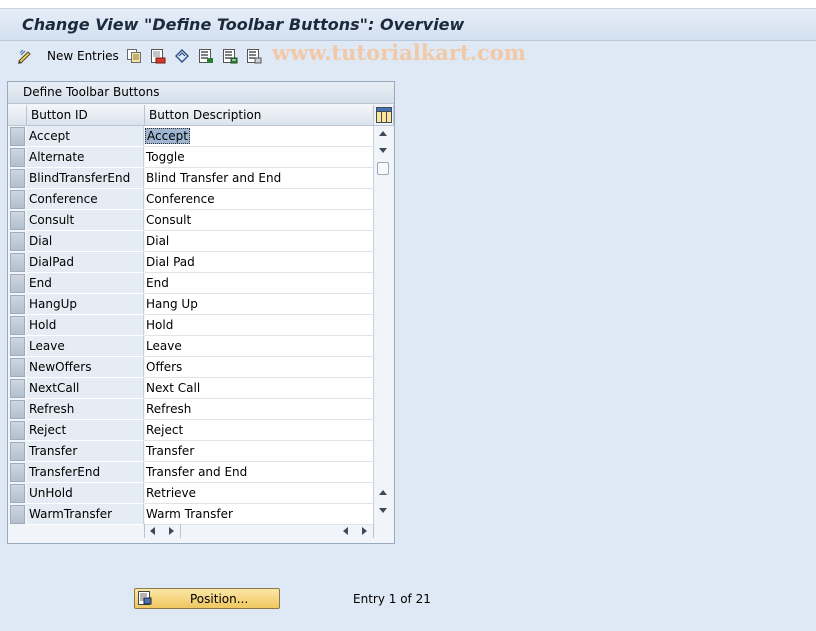 The width and height of the screenshot is (816, 631). Describe the element at coordinates (60, 367) in the screenshot. I see `button-id-text: NewOffers` at that location.